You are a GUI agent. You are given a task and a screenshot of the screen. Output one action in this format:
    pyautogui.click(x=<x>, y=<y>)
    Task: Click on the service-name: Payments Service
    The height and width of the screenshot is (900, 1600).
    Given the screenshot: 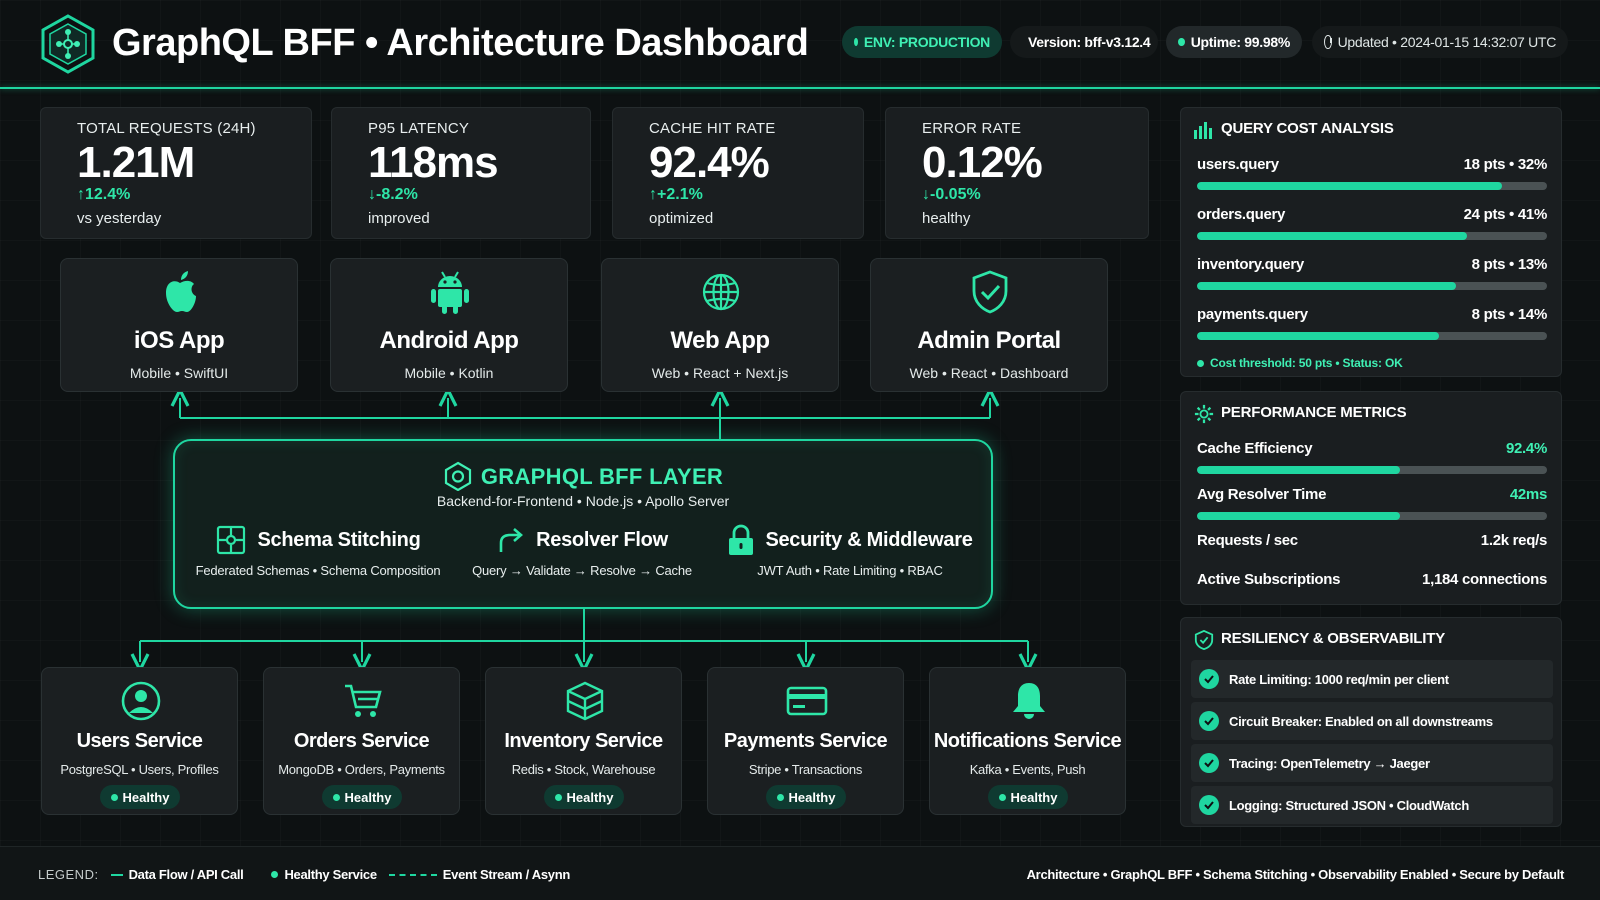 What is the action you would take?
    pyautogui.click(x=805, y=741)
    